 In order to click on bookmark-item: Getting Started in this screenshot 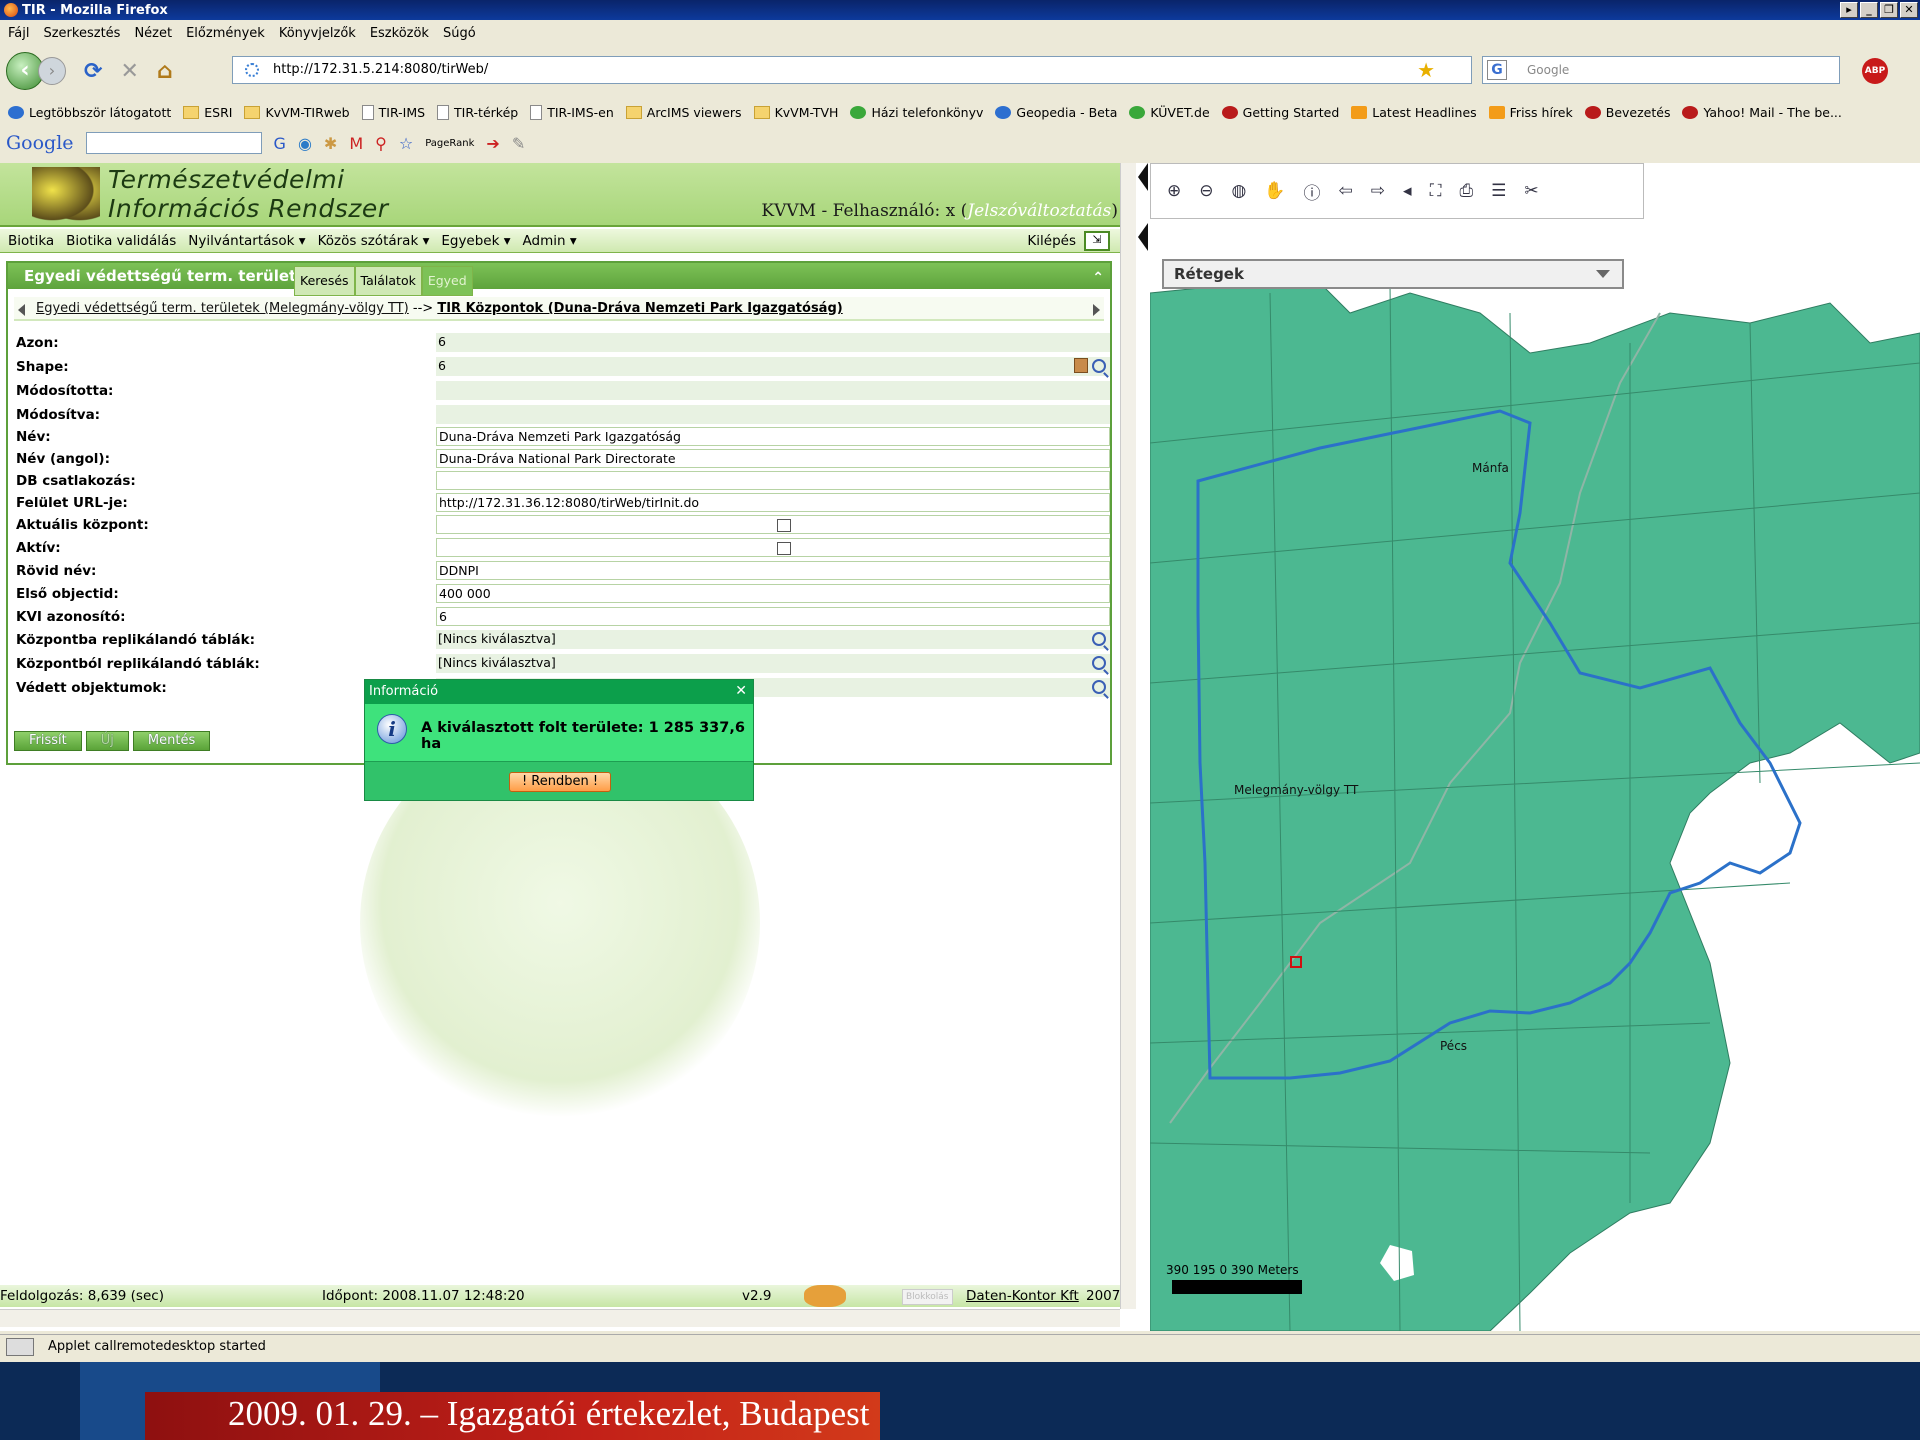, I will do `click(1280, 112)`.